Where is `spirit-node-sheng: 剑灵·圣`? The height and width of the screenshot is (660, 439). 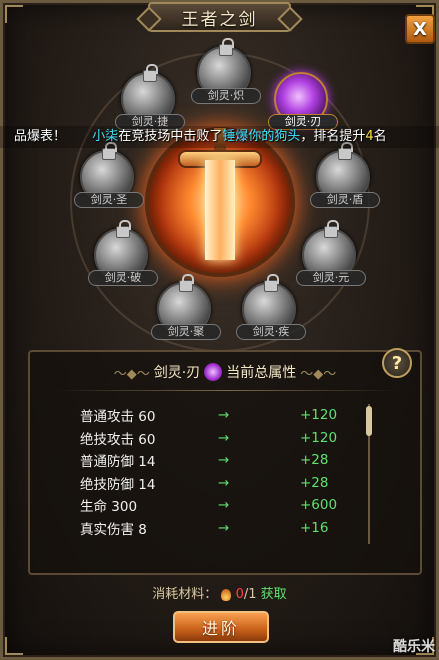 spirit-node-sheng: 剑灵·圣 is located at coordinates (109, 175).